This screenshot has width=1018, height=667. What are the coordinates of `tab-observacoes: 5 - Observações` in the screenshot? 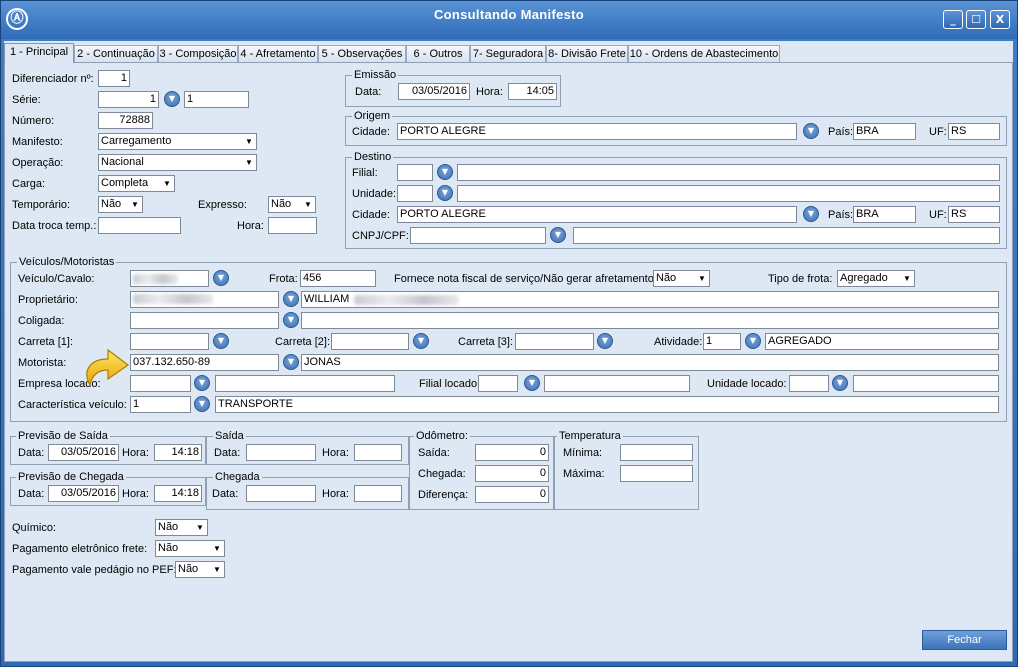 It's located at (362, 54).